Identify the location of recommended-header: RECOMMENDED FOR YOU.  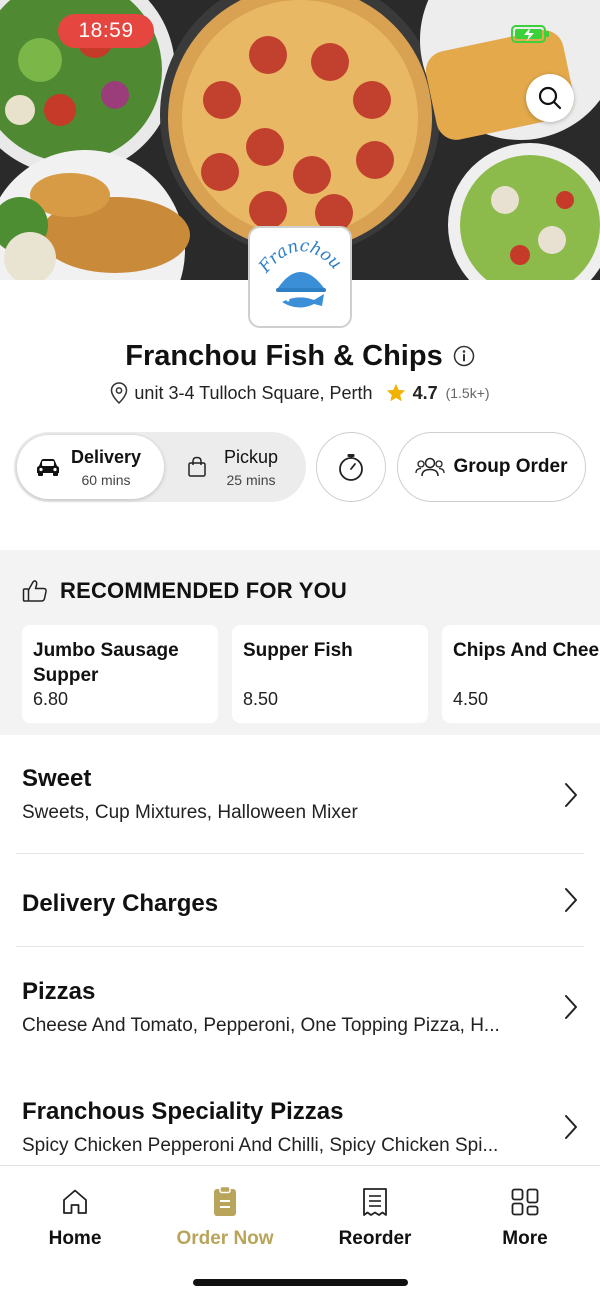
(184, 591).